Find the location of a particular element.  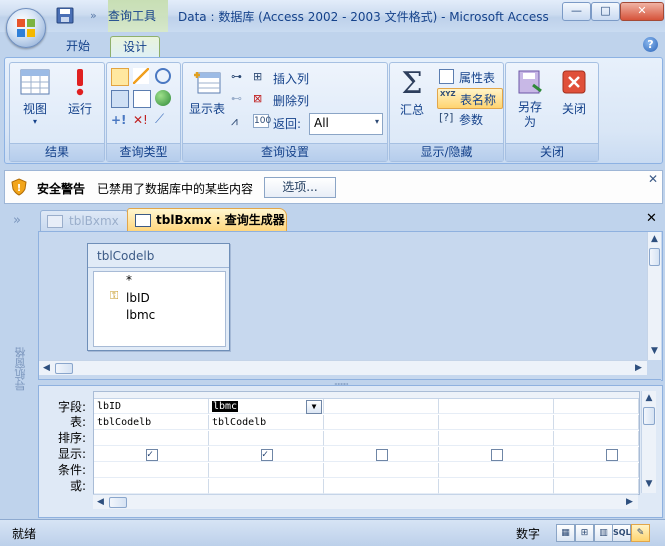

upper-horizontal-scrollbar: ◀ ▶ is located at coordinates (343, 367).